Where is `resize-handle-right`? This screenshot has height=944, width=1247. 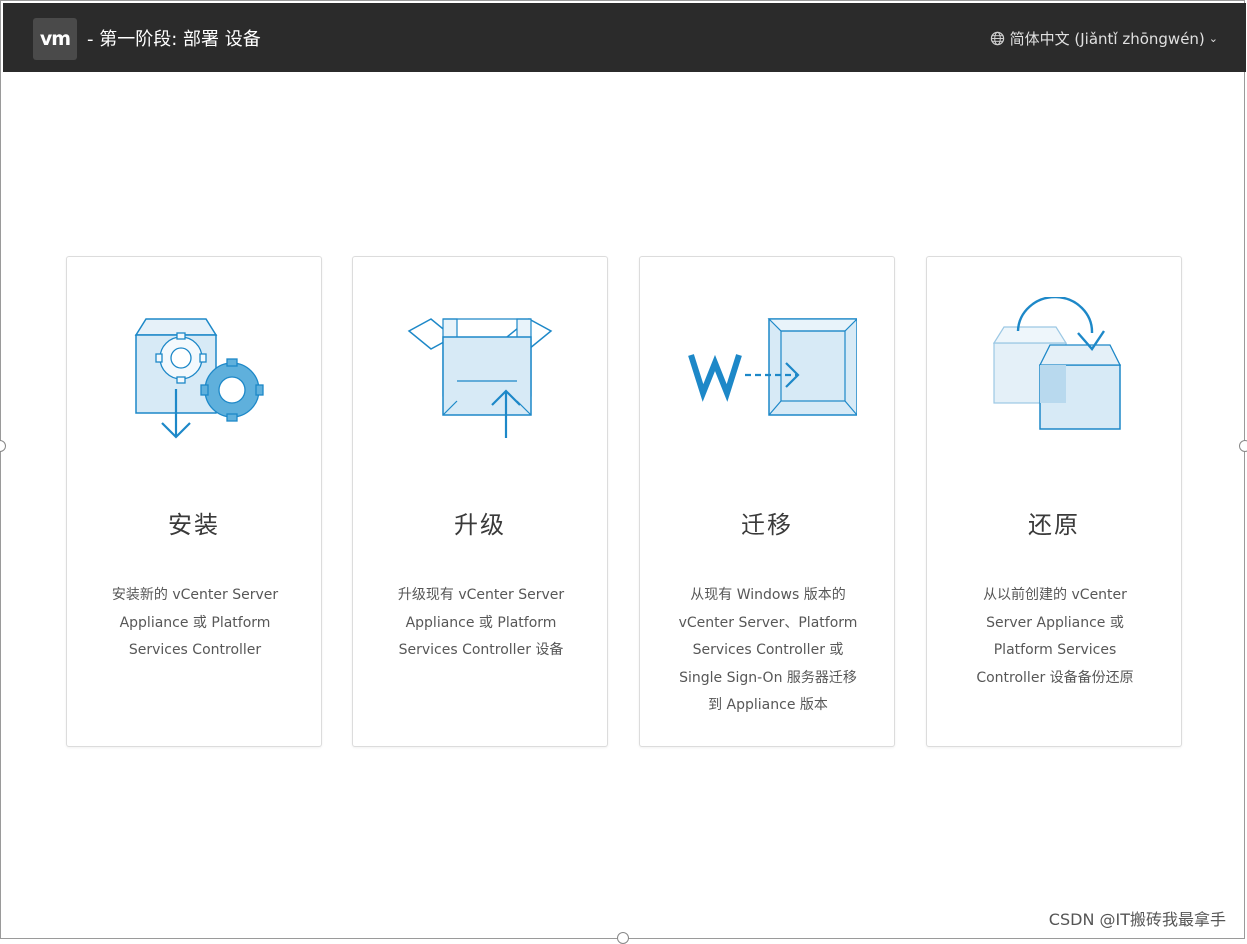
resize-handle-right is located at coordinates (1243, 446).